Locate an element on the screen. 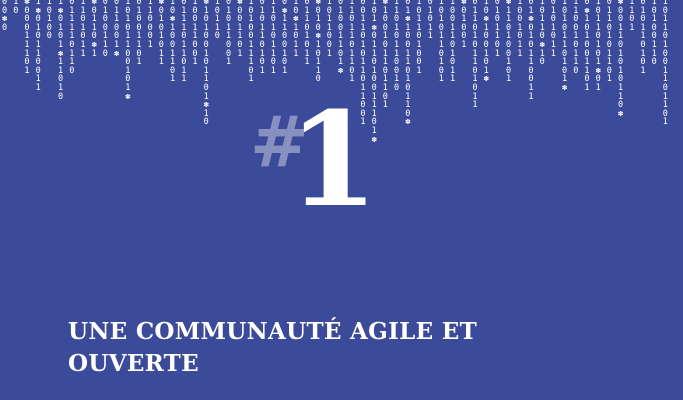 This screenshot has width=683, height=400. binary-rain-column: 1 0 1 0 1 1 0 0 1 0 1 ✽ is located at coordinates (128, 51).